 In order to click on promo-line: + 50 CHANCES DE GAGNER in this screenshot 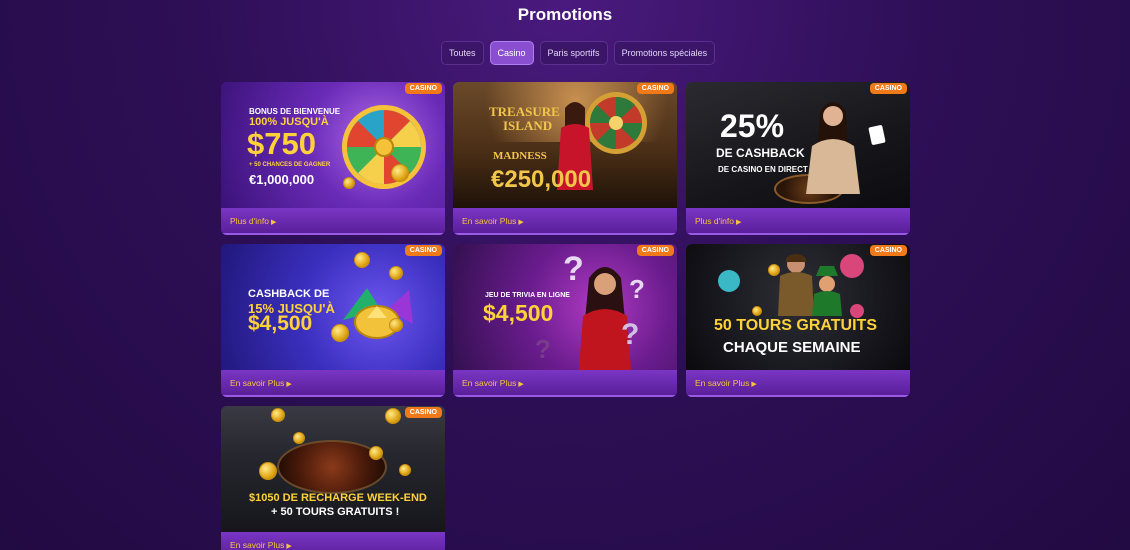, I will do `click(290, 165)`.